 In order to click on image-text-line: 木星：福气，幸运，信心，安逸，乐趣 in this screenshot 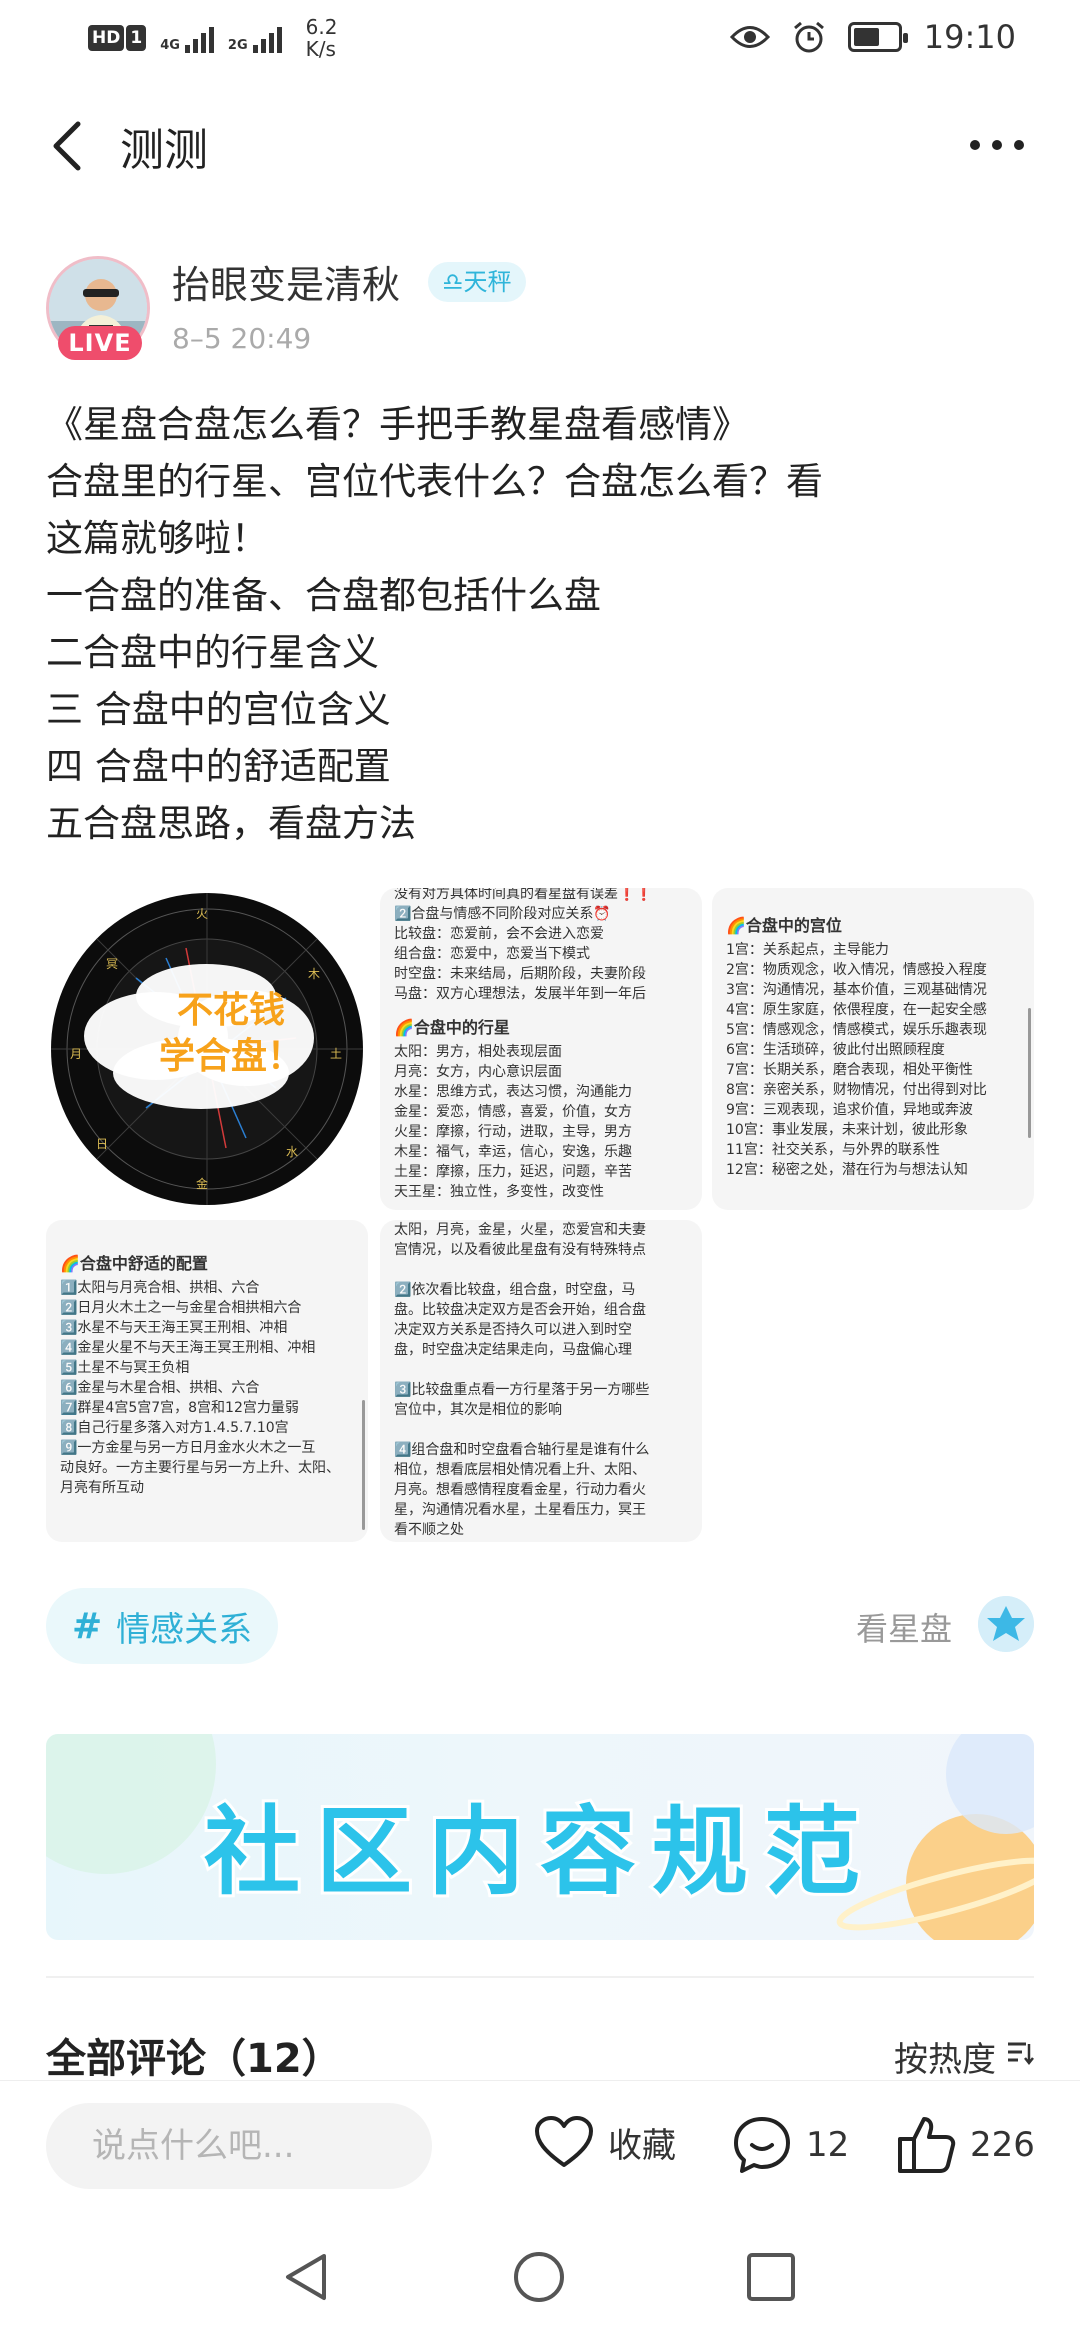, I will do `click(513, 1152)`.